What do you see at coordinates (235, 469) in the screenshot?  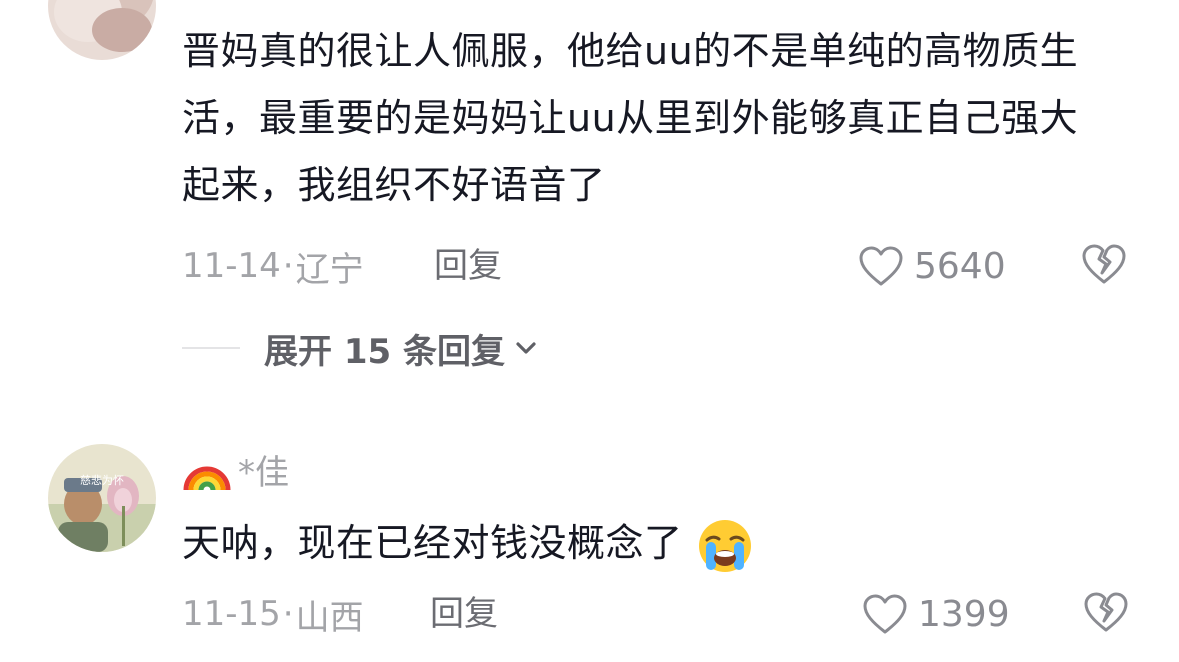 I see `comment-author: *佳` at bounding box center [235, 469].